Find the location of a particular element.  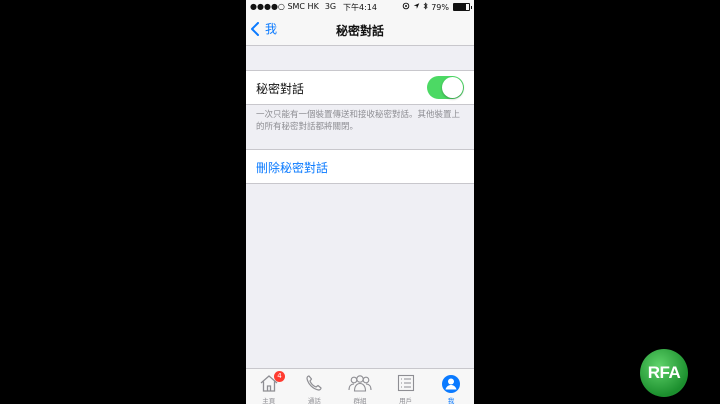

page-title: 秘密對話 is located at coordinates (359, 31).